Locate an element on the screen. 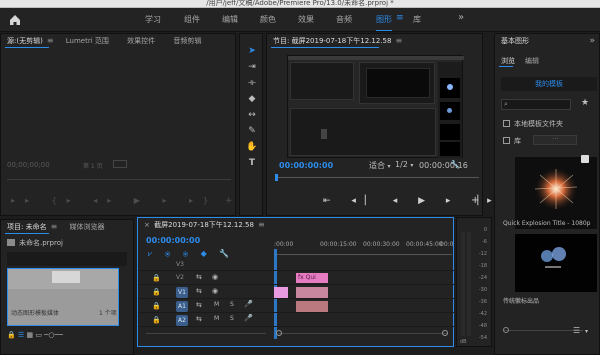 This screenshot has width=600, height=355. tab-edit: 编辑 is located at coordinates (532, 61).